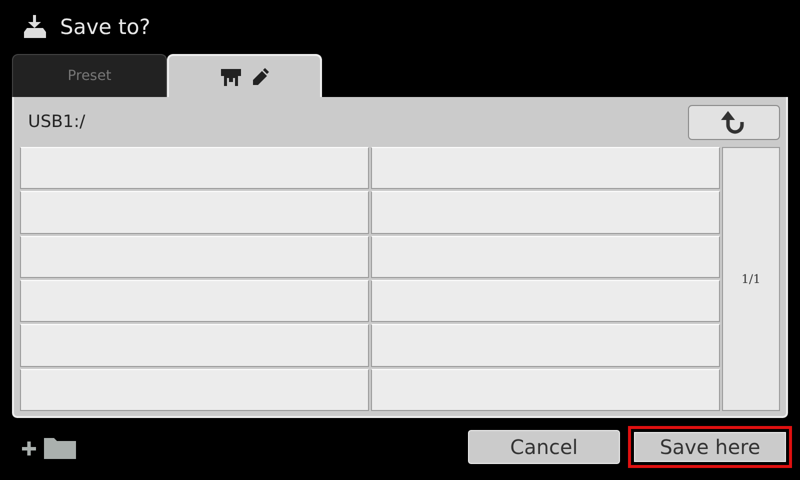 The image size is (800, 480). What do you see at coordinates (89, 75) in the screenshot?
I see `tab: Preset` at bounding box center [89, 75].